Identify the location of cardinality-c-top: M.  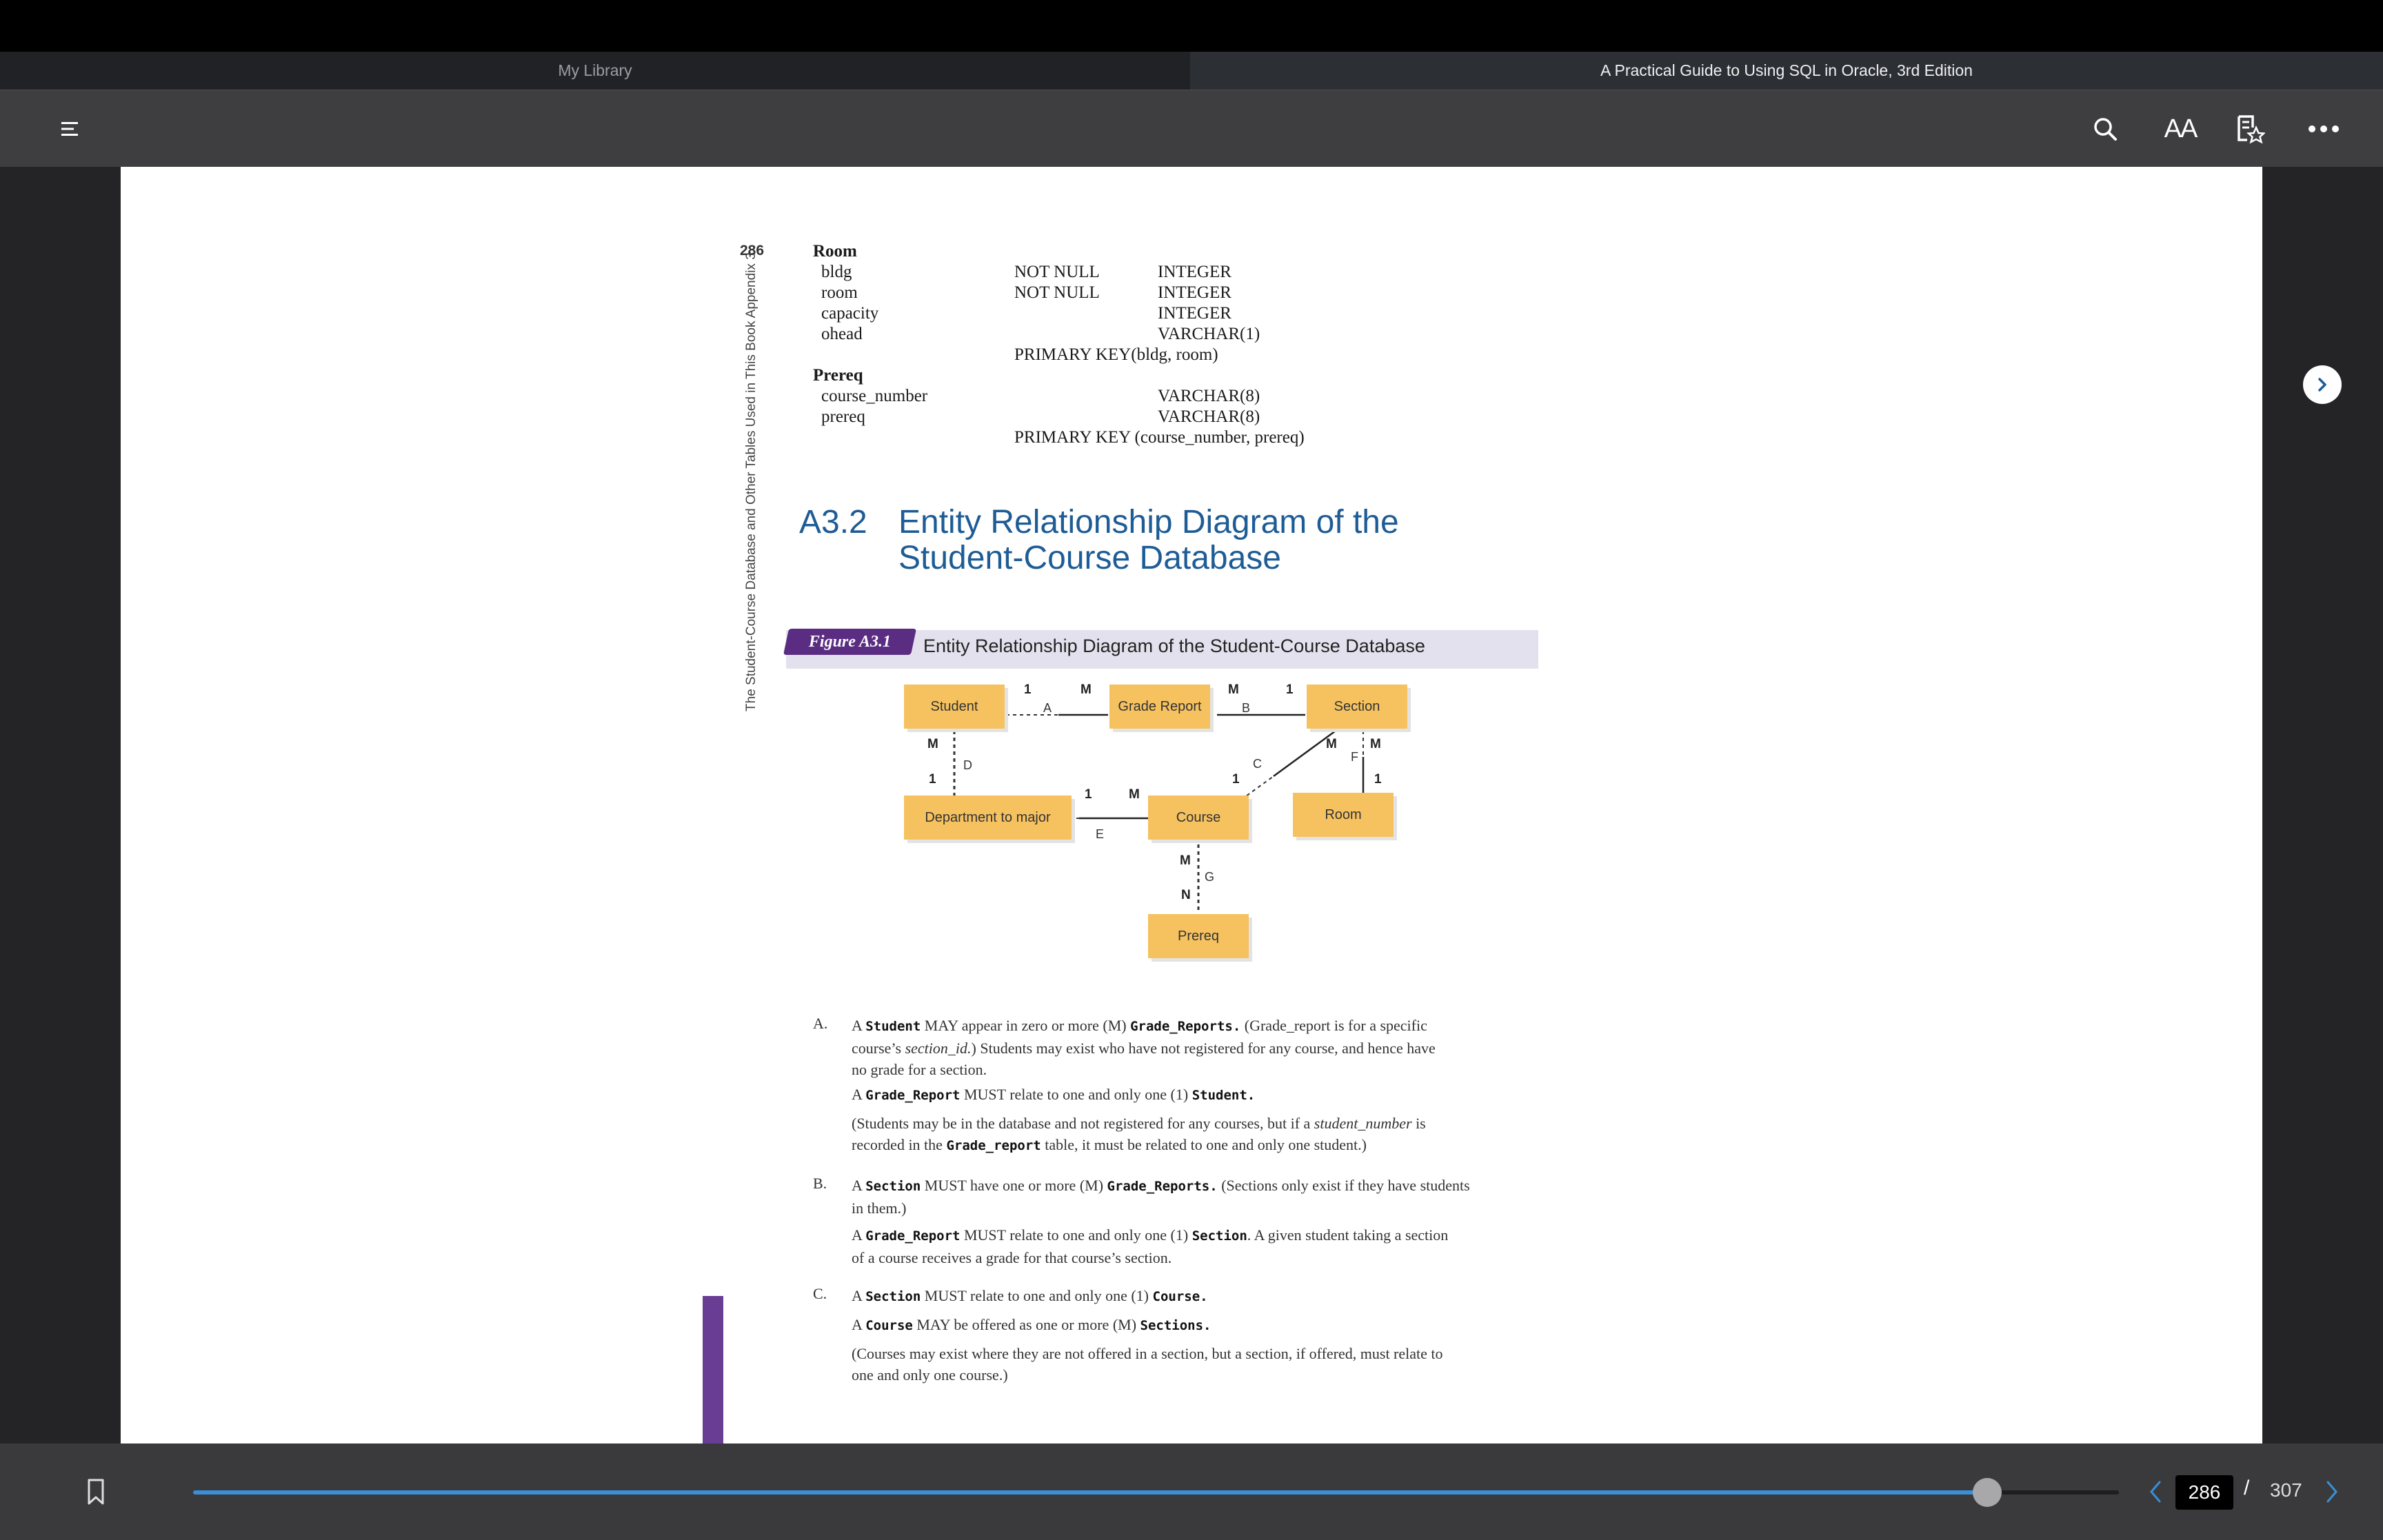
(1331, 744).